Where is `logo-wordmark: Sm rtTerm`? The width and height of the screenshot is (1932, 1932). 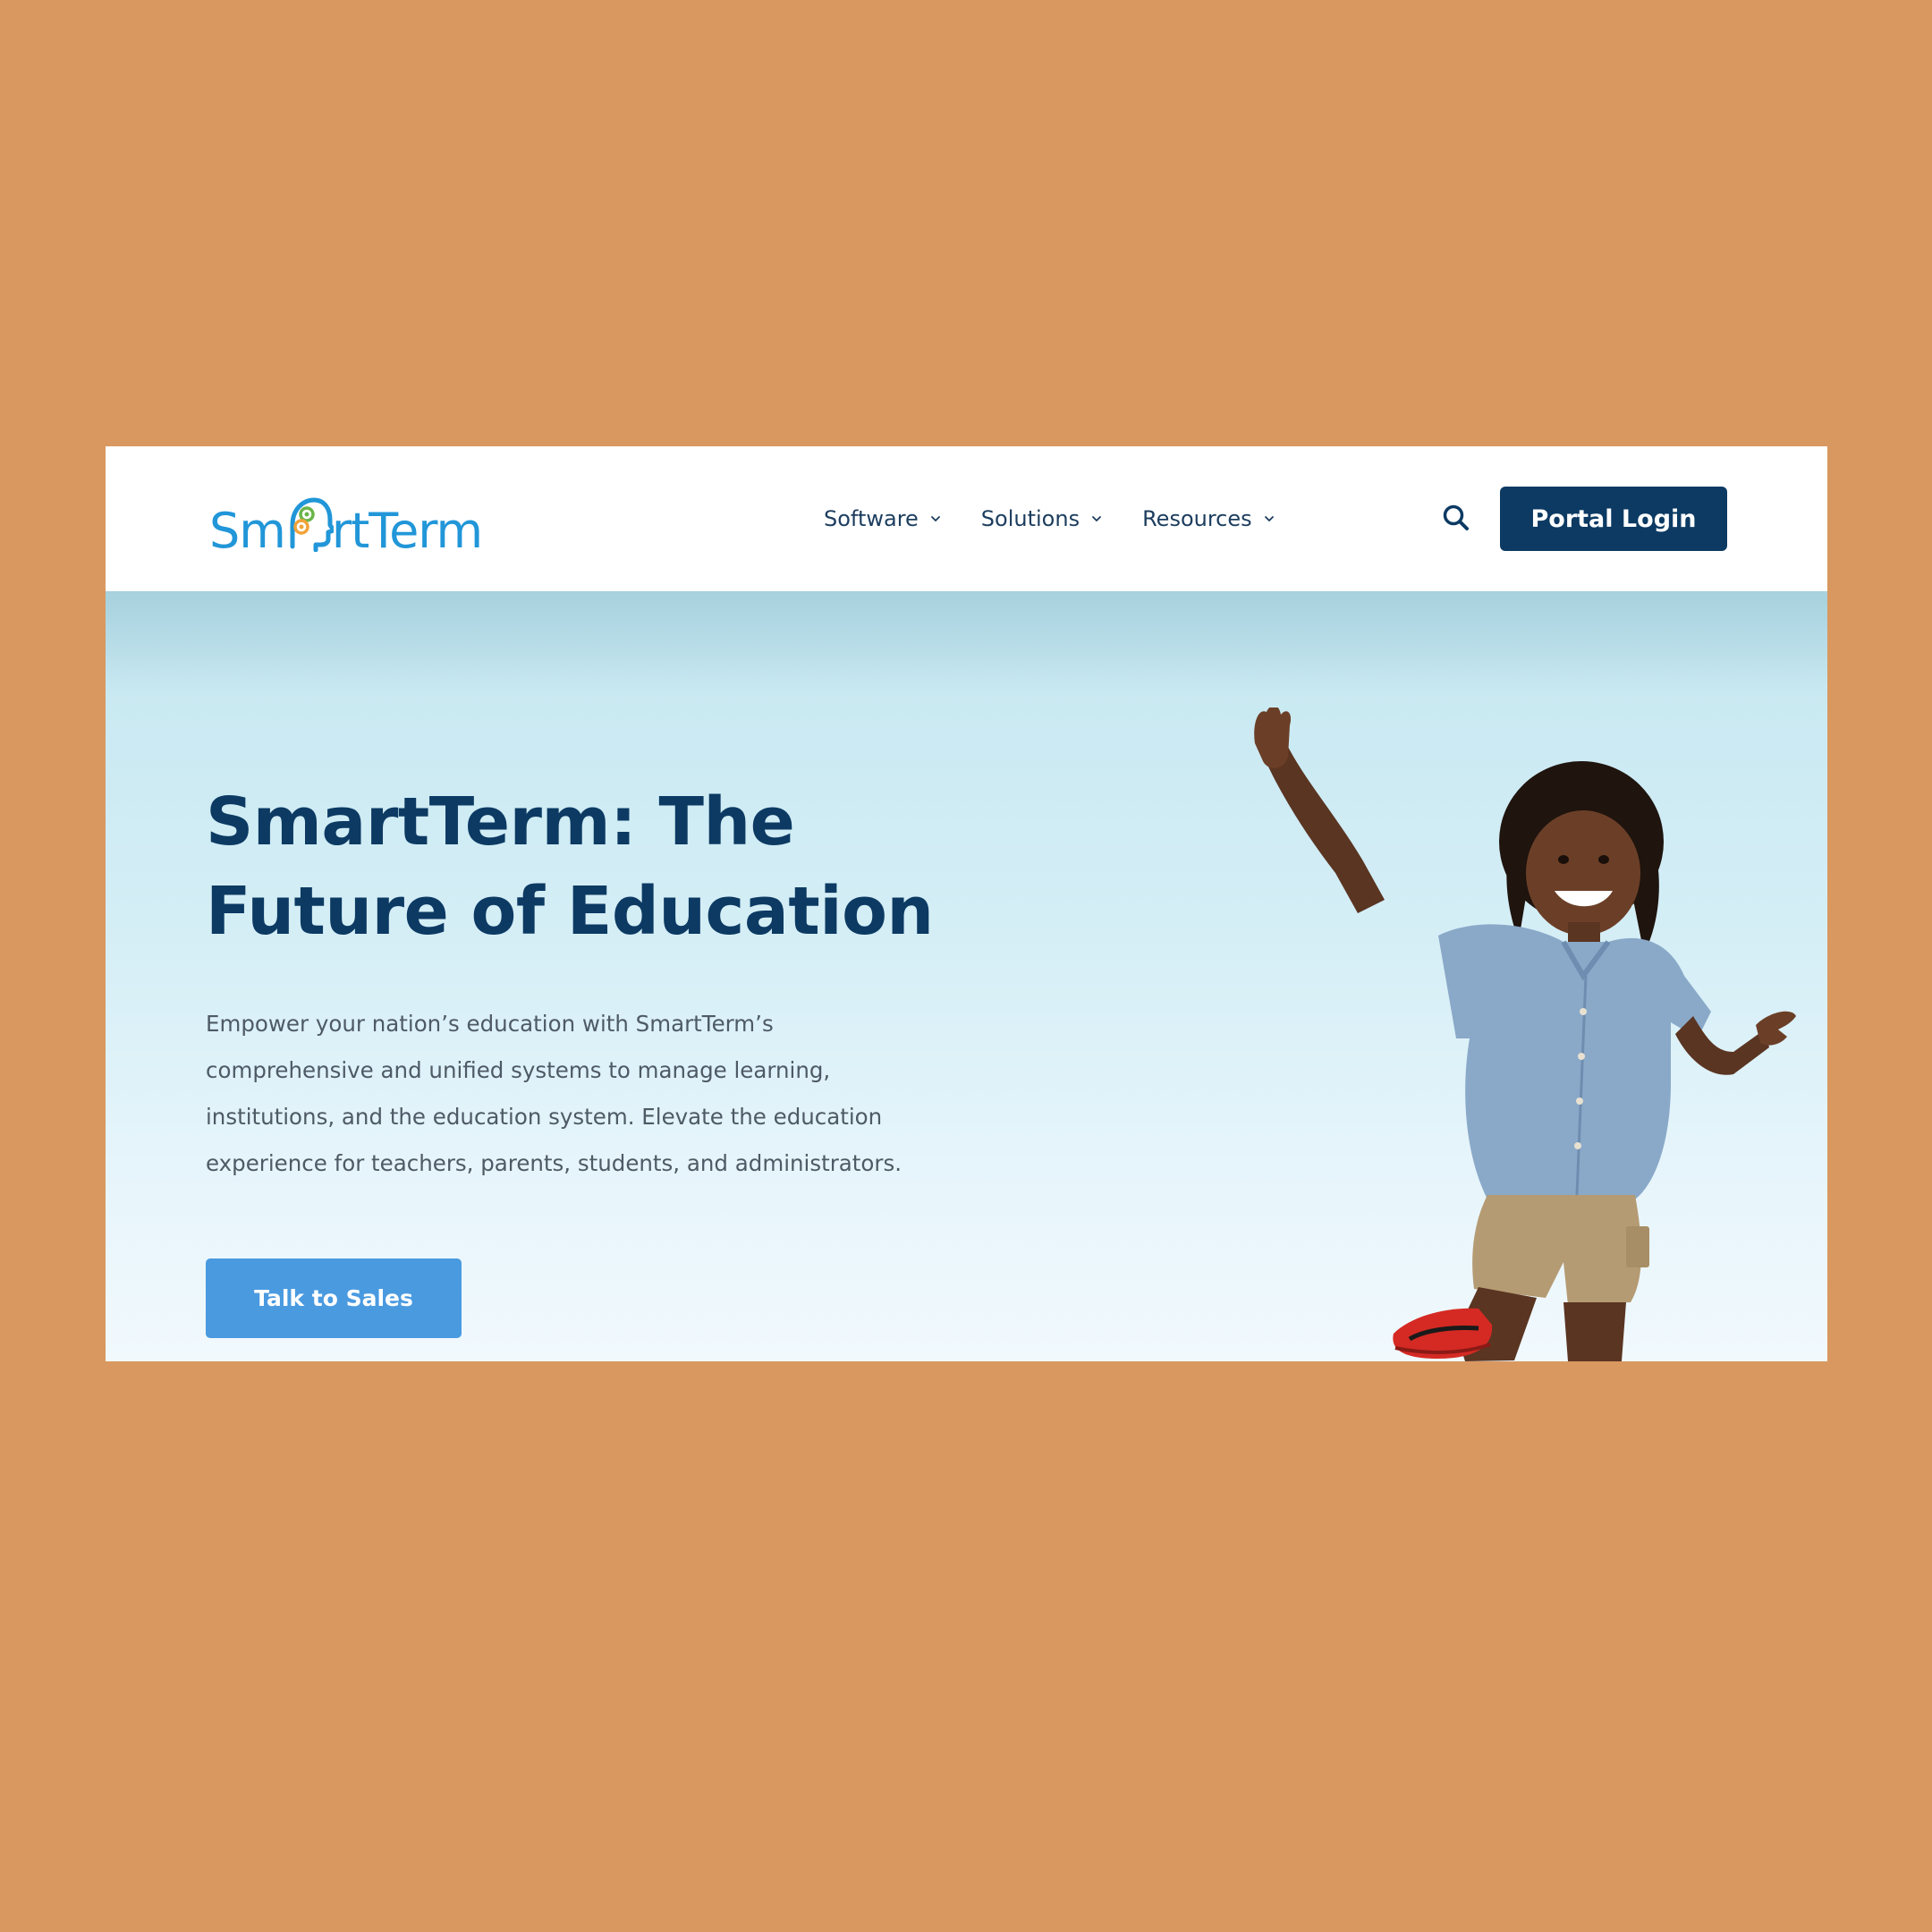
logo-wordmark: Sm rtTerm is located at coordinates (346, 527).